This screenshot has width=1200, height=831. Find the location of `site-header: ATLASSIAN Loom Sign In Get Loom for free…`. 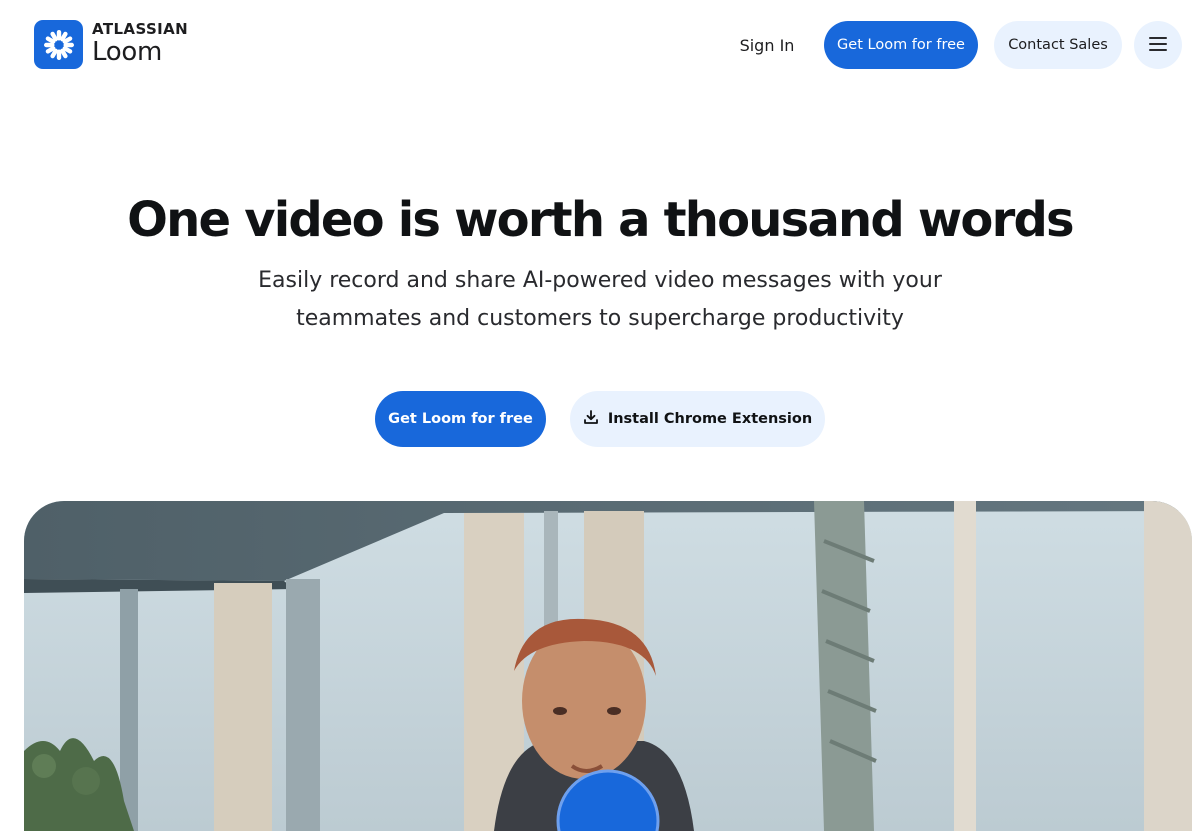

site-header: ATLASSIAN Loom Sign In Get Loom for free… is located at coordinates (600, 45).